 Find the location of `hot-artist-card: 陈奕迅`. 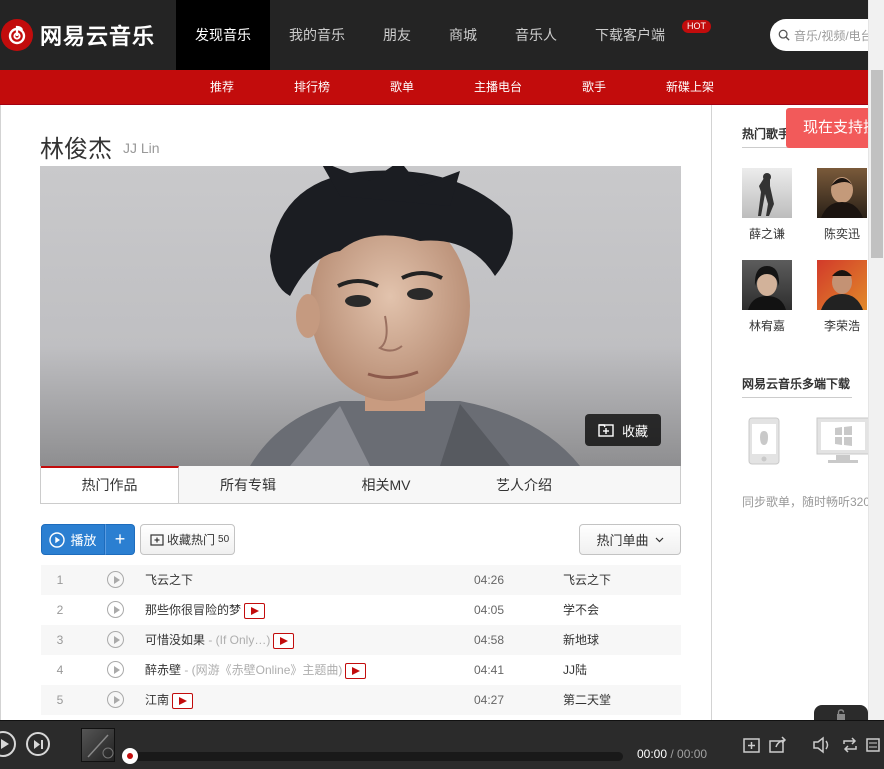

hot-artist-card: 陈奕迅 is located at coordinates (842, 204).